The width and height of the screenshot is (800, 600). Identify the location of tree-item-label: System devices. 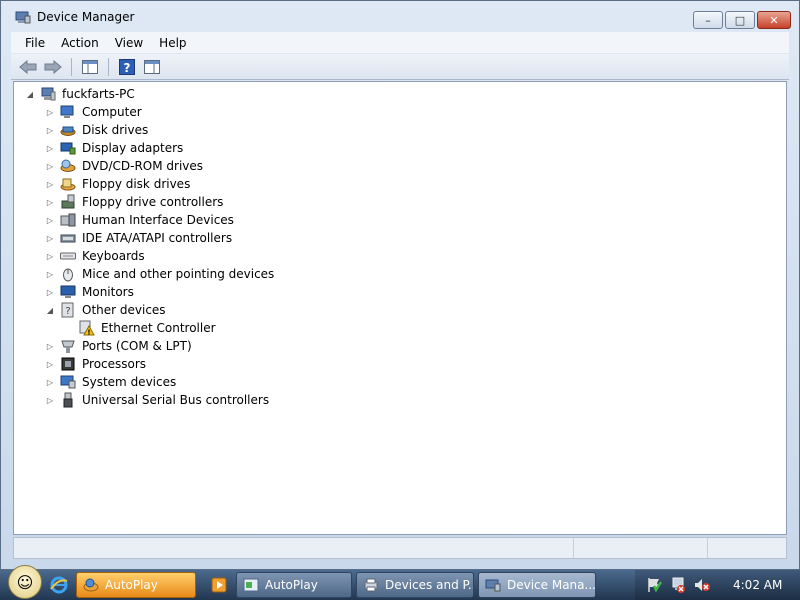
(129, 382).